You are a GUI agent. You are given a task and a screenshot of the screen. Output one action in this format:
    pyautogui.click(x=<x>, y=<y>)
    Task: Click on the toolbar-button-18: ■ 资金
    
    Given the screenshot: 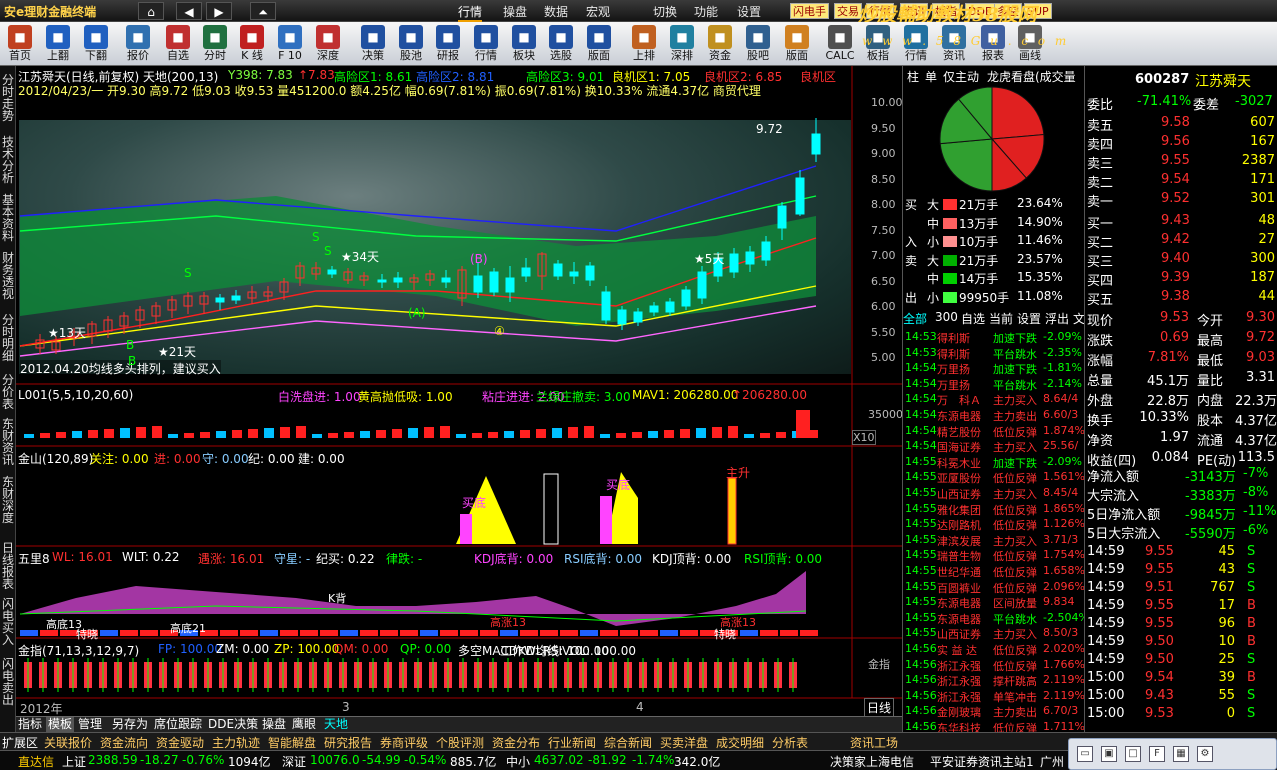 What is the action you would take?
    pyautogui.click(x=720, y=44)
    